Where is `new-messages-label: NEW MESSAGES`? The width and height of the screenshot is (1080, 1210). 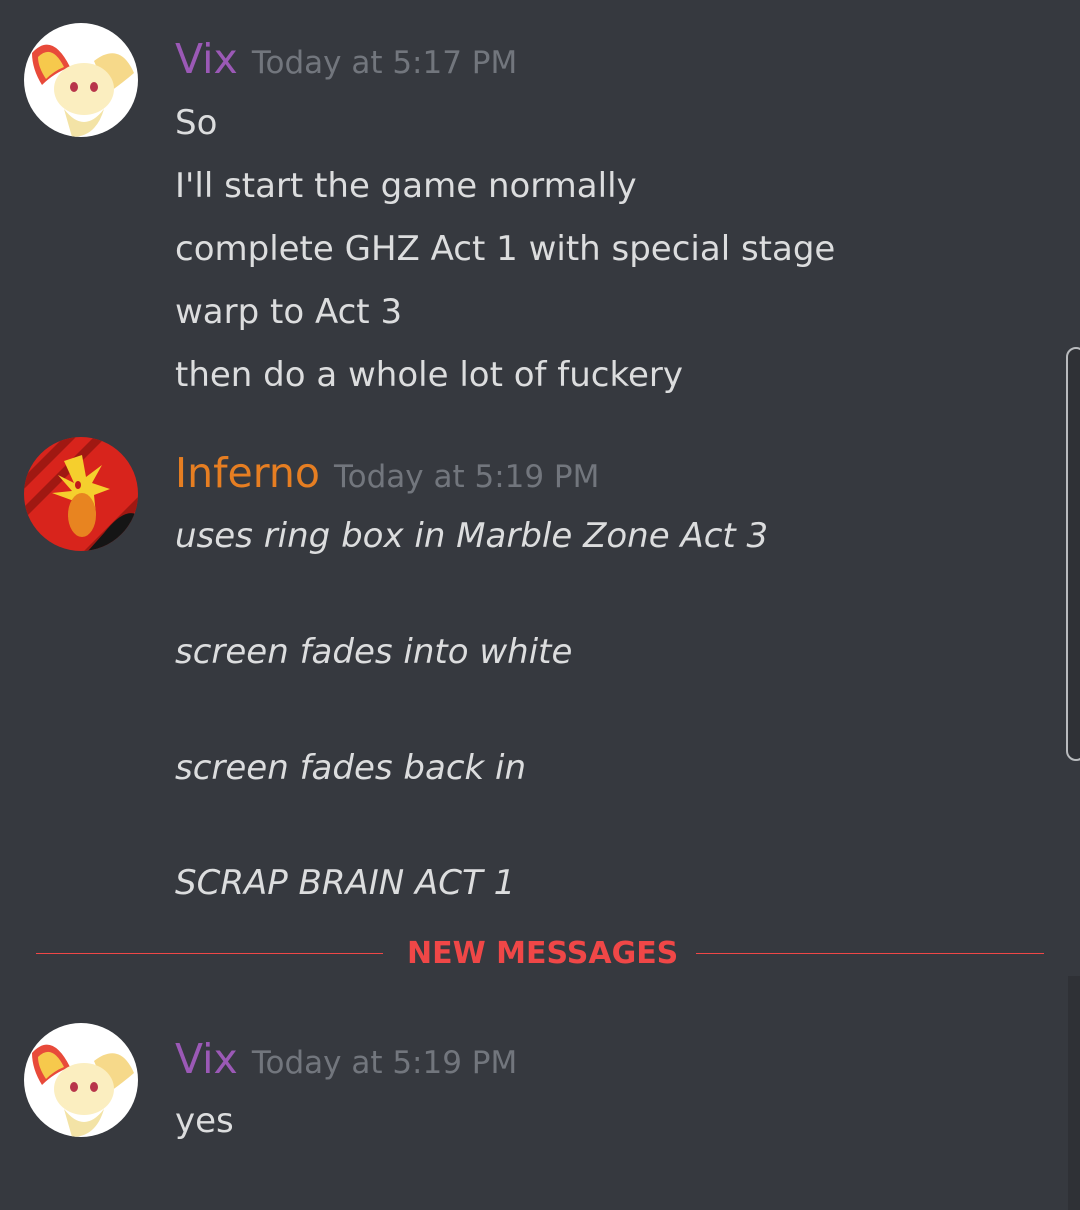
new-messages-label: NEW MESSAGES is located at coordinates (543, 953).